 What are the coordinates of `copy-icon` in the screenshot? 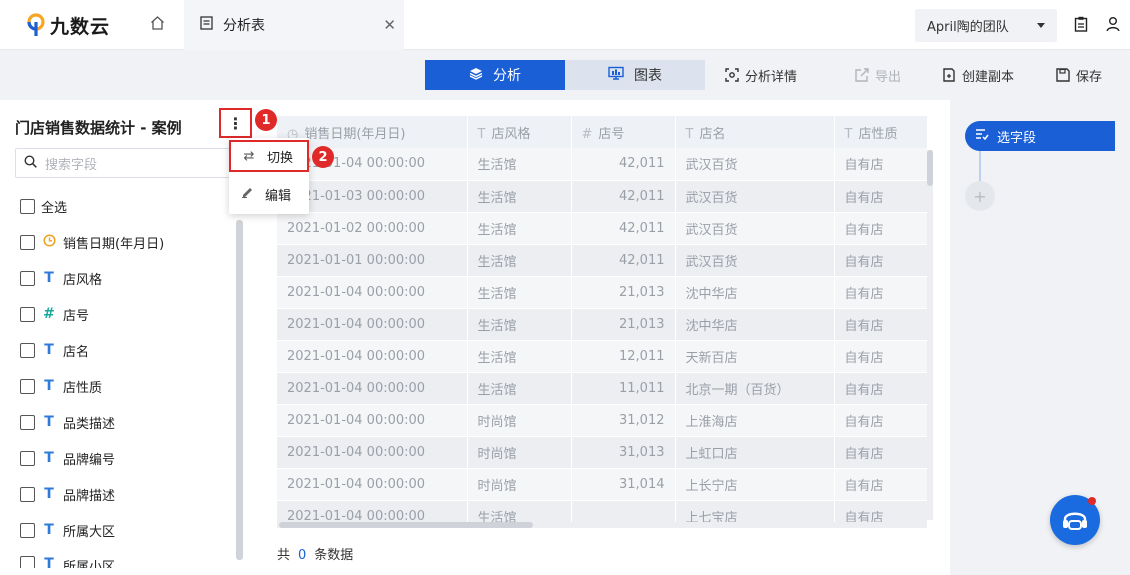 It's located at (949, 75).